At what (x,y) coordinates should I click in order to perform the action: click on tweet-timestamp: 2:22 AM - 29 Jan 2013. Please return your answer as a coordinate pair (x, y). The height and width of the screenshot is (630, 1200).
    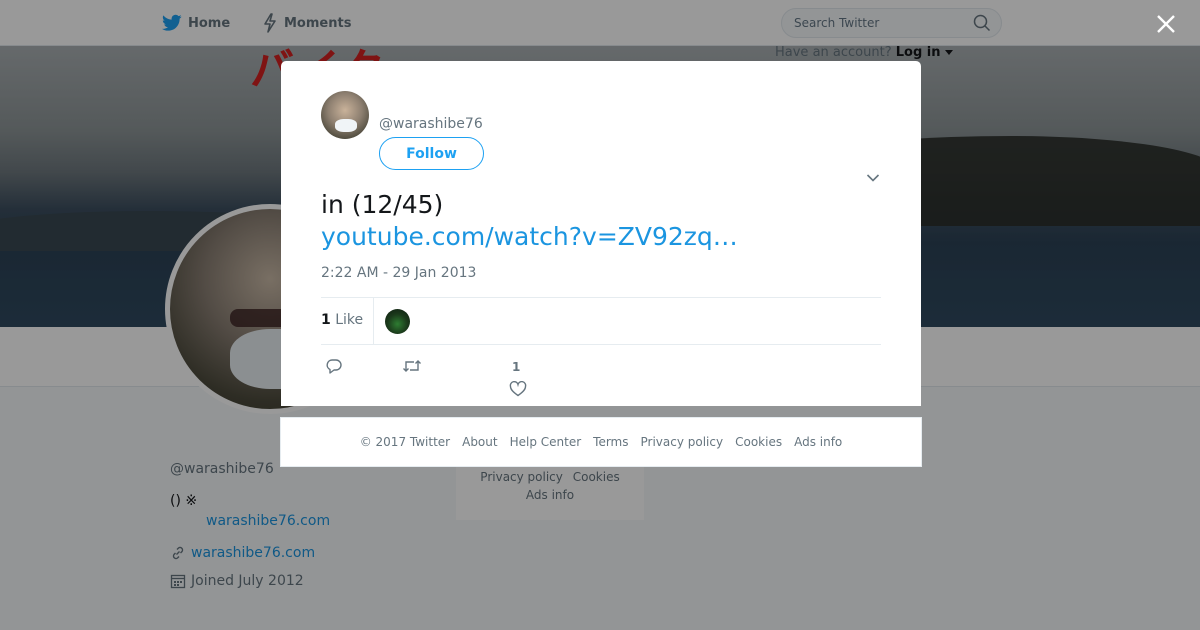
    Looking at the image, I should click on (398, 273).